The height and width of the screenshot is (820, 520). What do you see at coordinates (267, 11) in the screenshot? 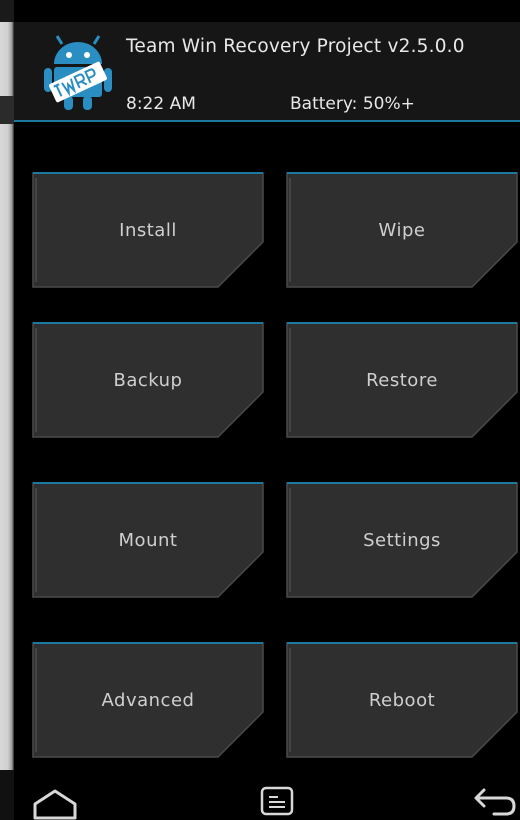
I see `top-bezel` at bounding box center [267, 11].